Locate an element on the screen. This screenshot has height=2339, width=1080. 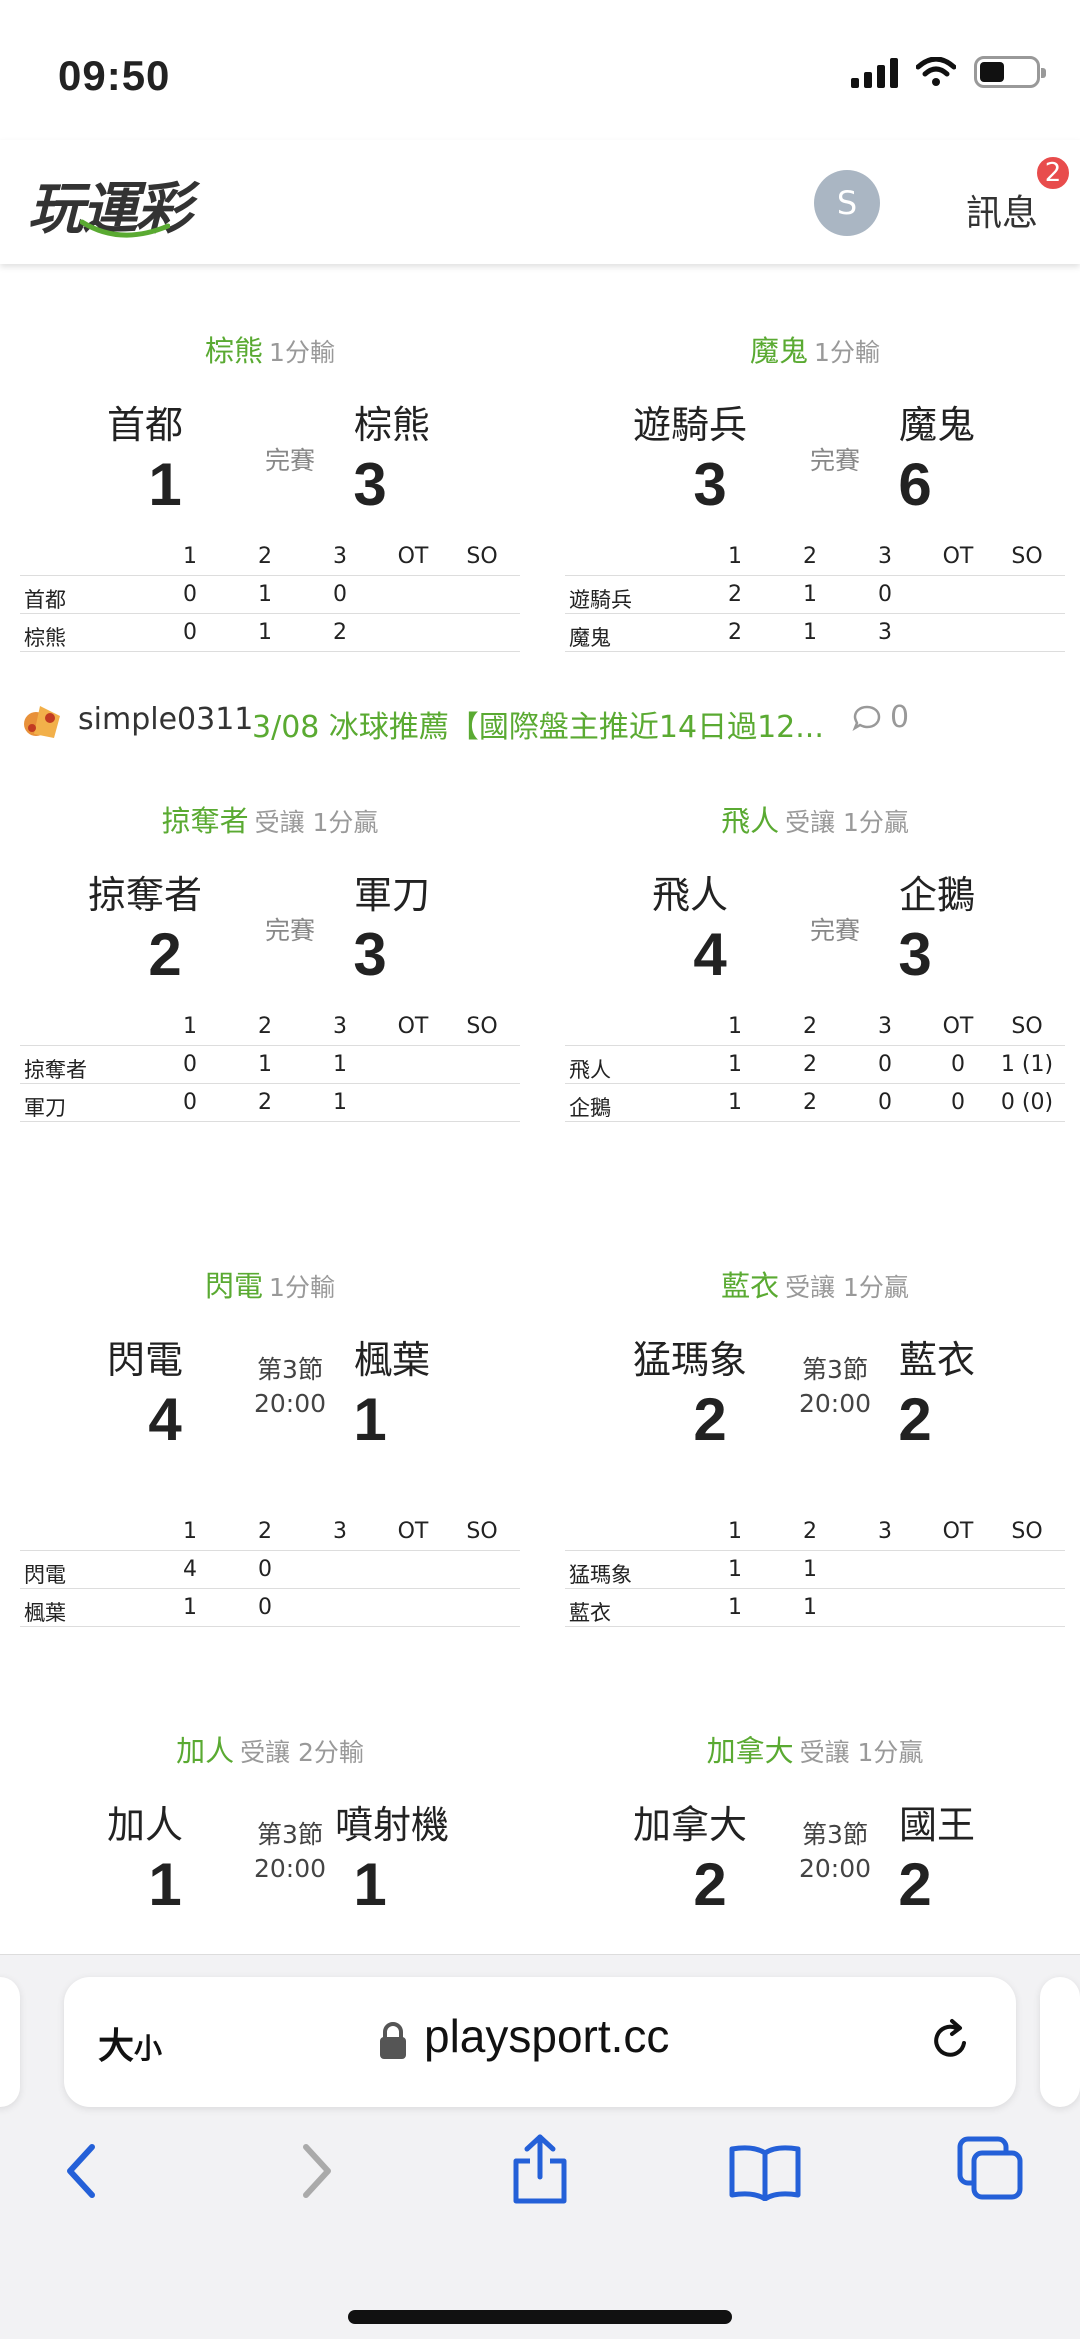
pick-odds: 受讓 2分輸 is located at coordinates (302, 1752).